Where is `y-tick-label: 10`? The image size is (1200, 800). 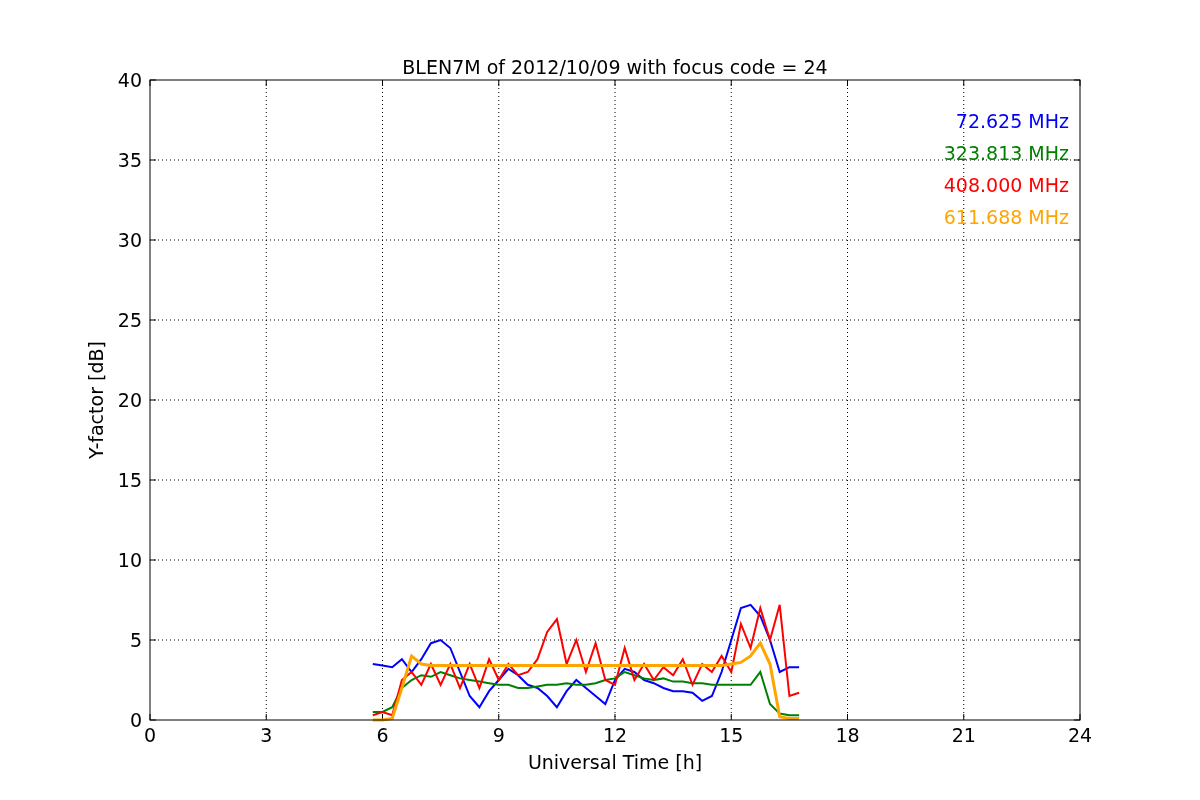 y-tick-label: 10 is located at coordinates (129, 560).